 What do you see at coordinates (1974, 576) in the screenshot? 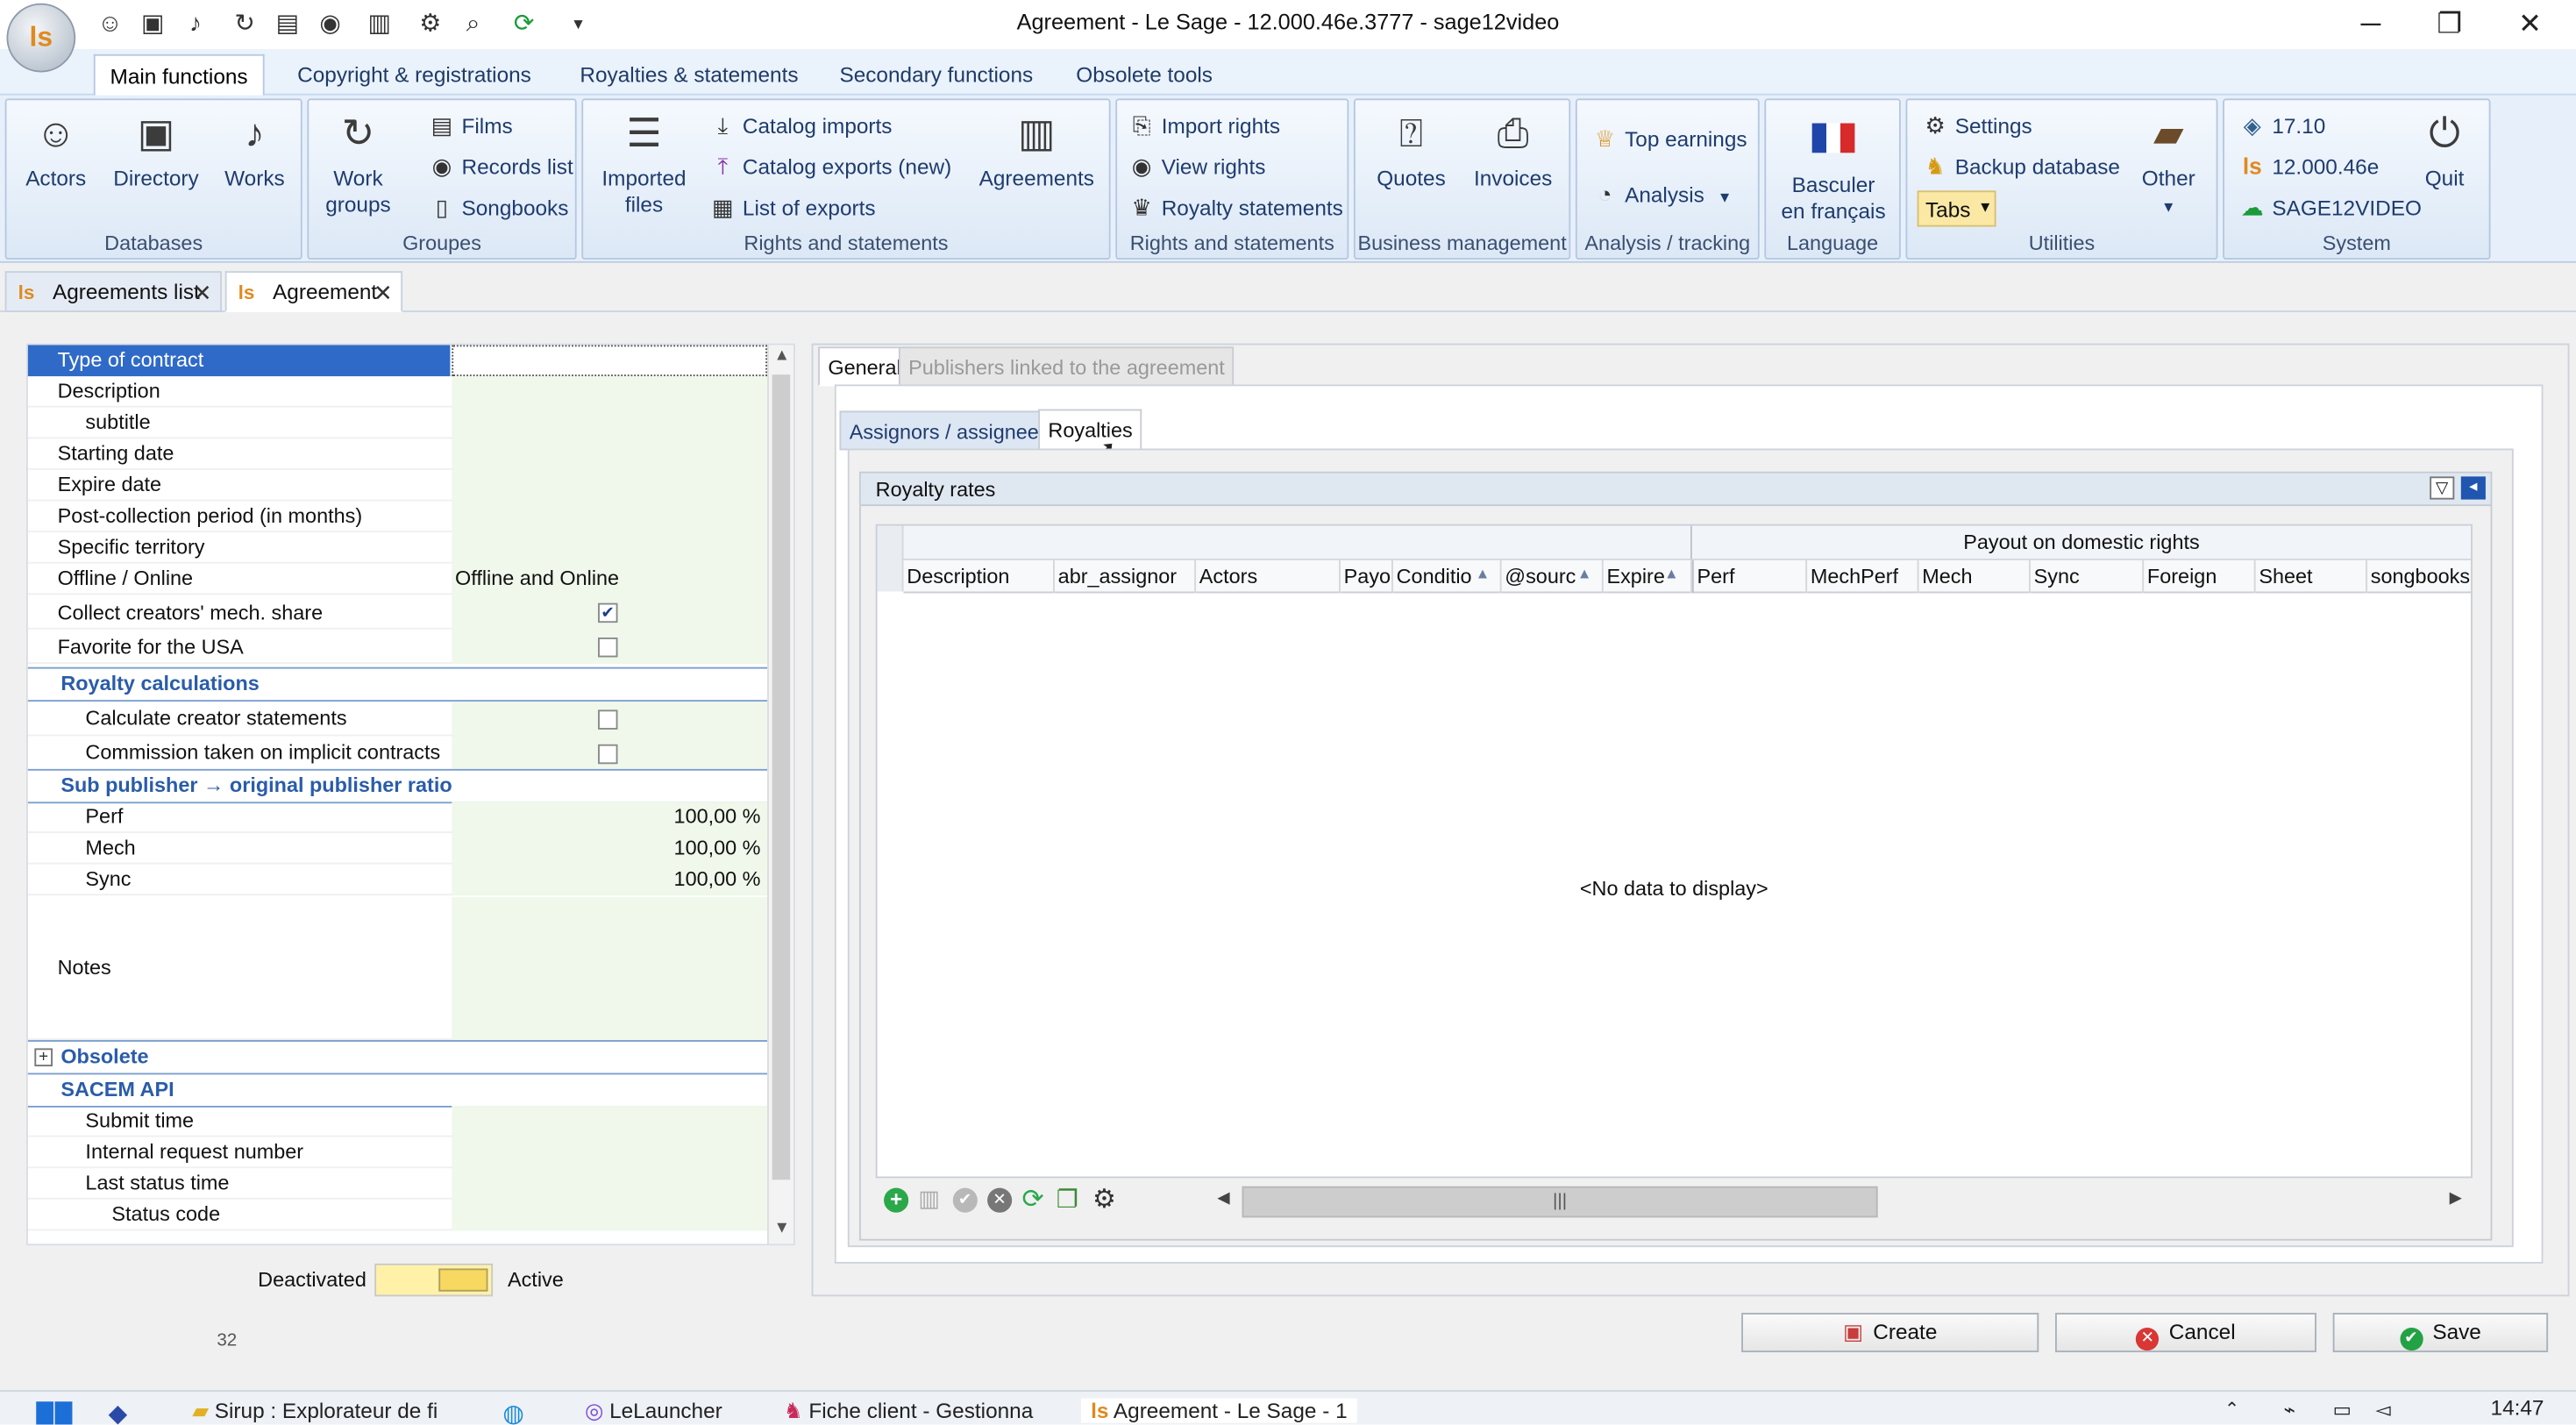
I see `col-mech: Mech` at bounding box center [1974, 576].